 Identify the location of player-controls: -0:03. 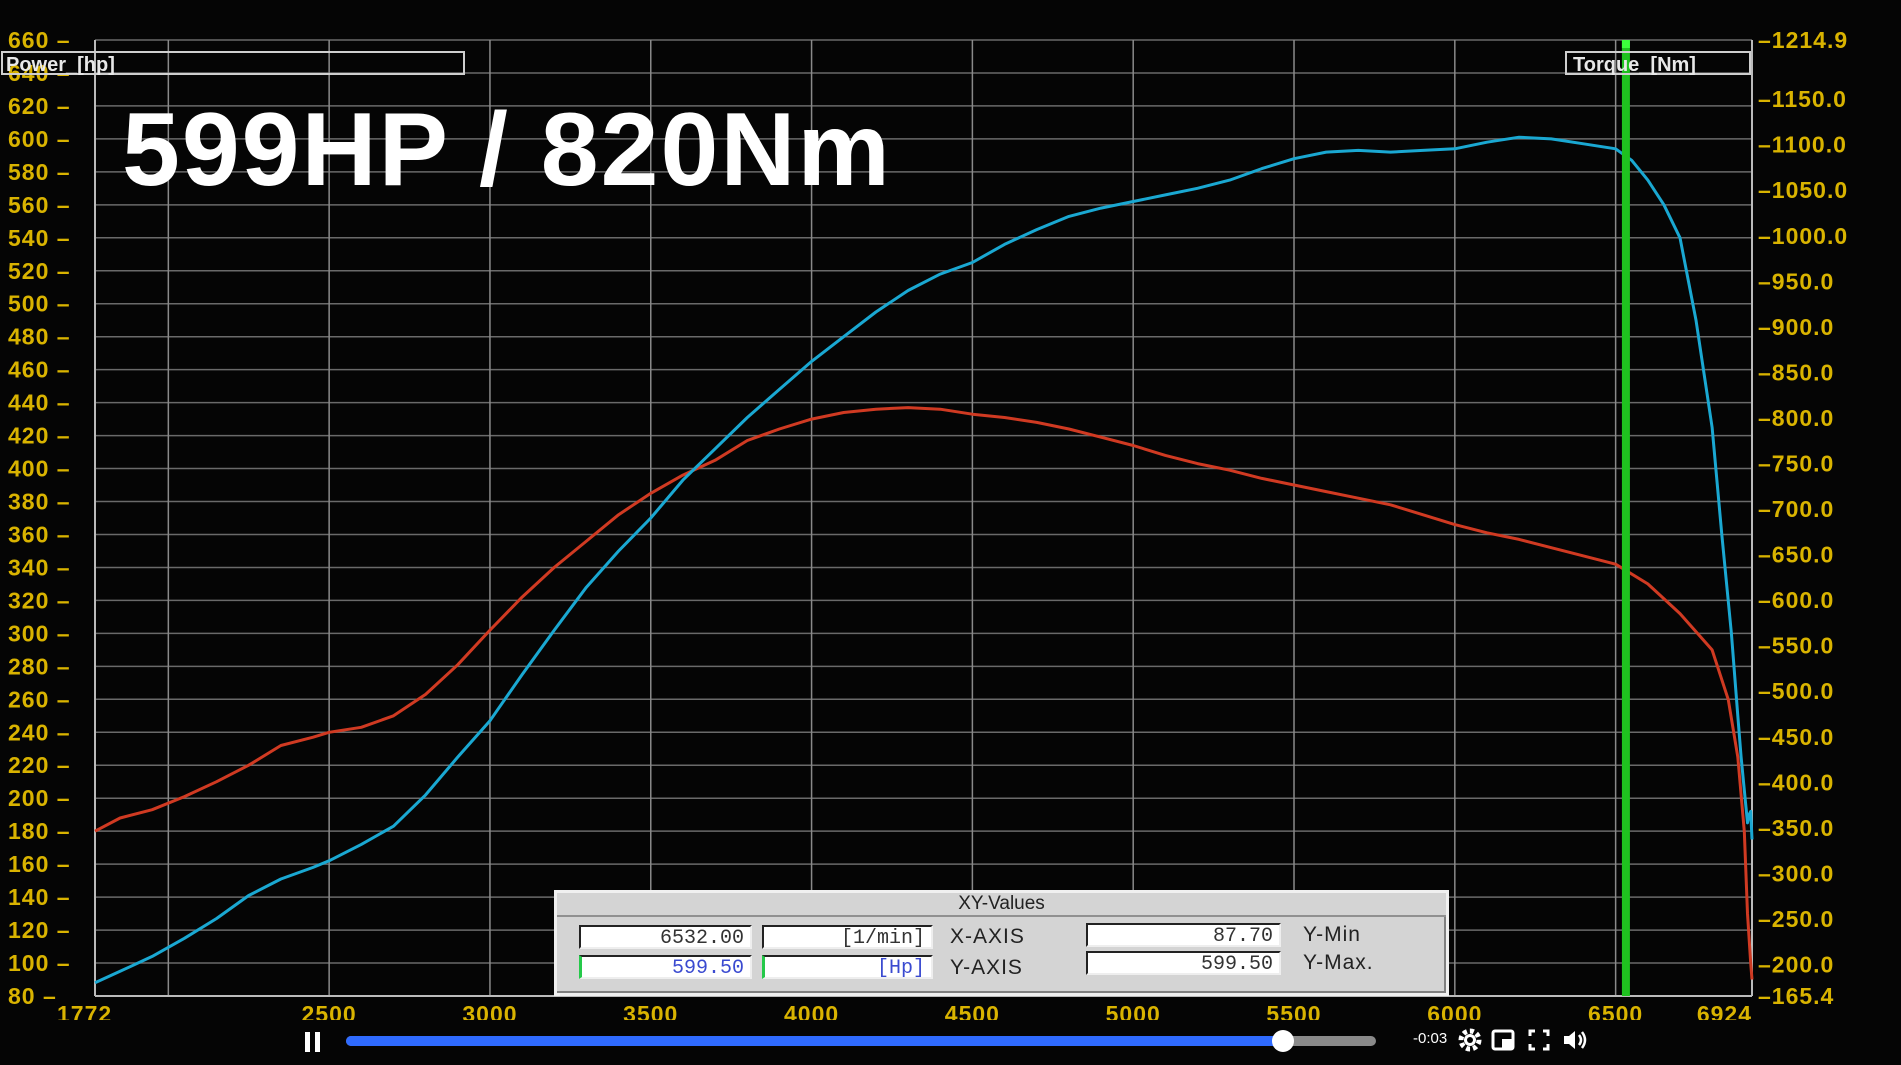
(950, 1042).